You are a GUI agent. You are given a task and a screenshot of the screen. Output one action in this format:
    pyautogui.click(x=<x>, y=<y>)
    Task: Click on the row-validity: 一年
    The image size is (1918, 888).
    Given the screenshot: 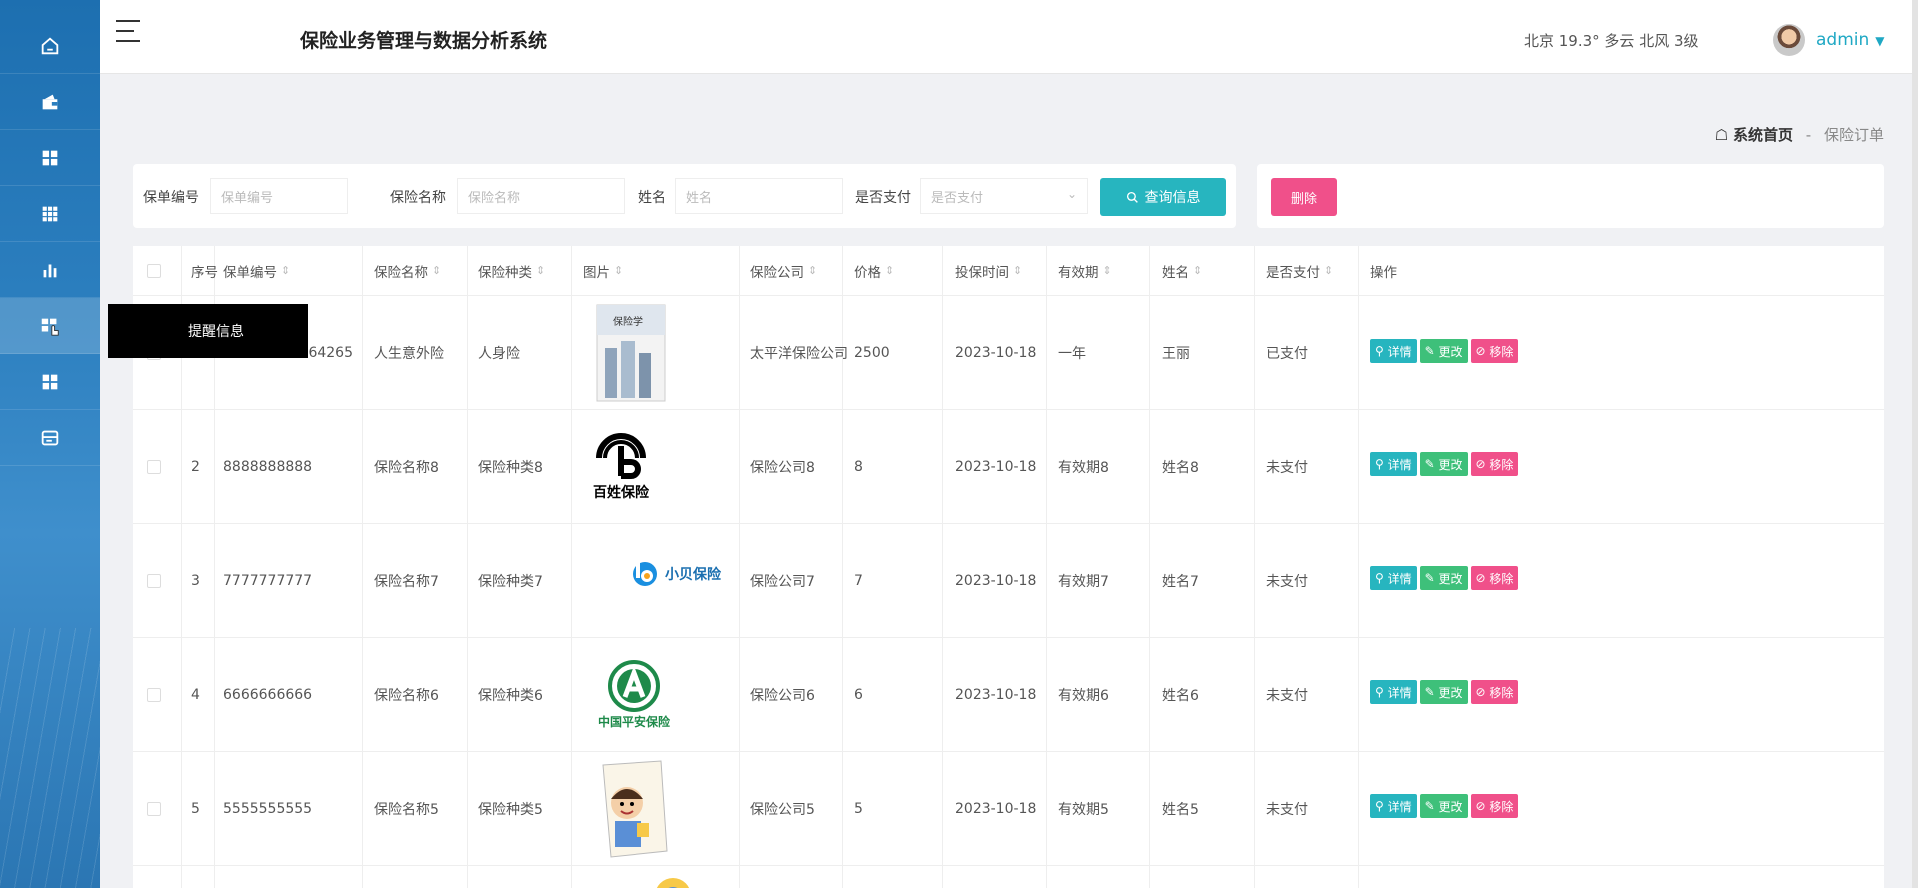 What is the action you would take?
    pyautogui.click(x=1072, y=353)
    